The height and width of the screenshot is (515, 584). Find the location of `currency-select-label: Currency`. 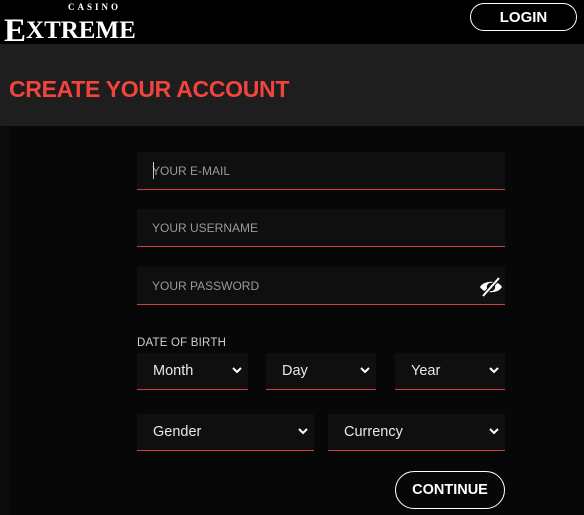

currency-select-label: Currency is located at coordinates (373, 432).